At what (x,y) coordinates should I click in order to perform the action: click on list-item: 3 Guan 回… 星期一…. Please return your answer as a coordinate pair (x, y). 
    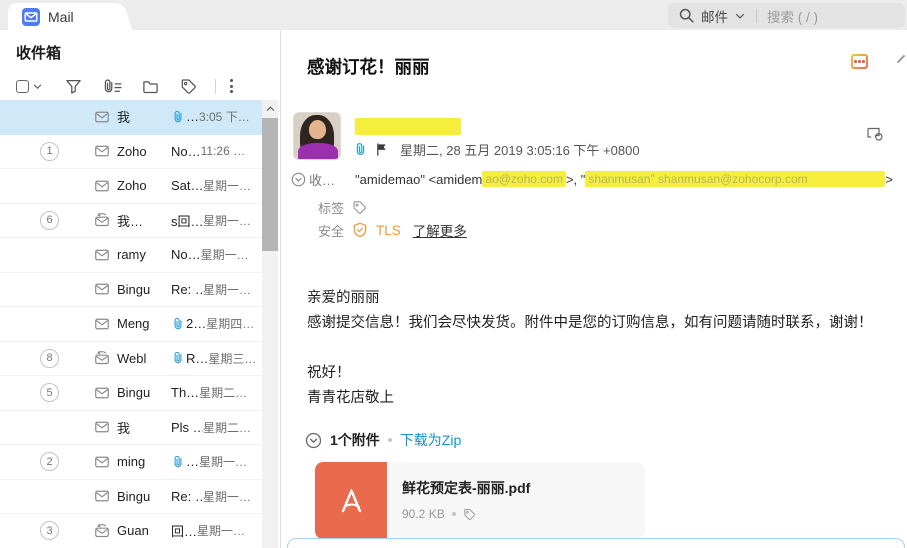
    Looking at the image, I should click on (131, 531).